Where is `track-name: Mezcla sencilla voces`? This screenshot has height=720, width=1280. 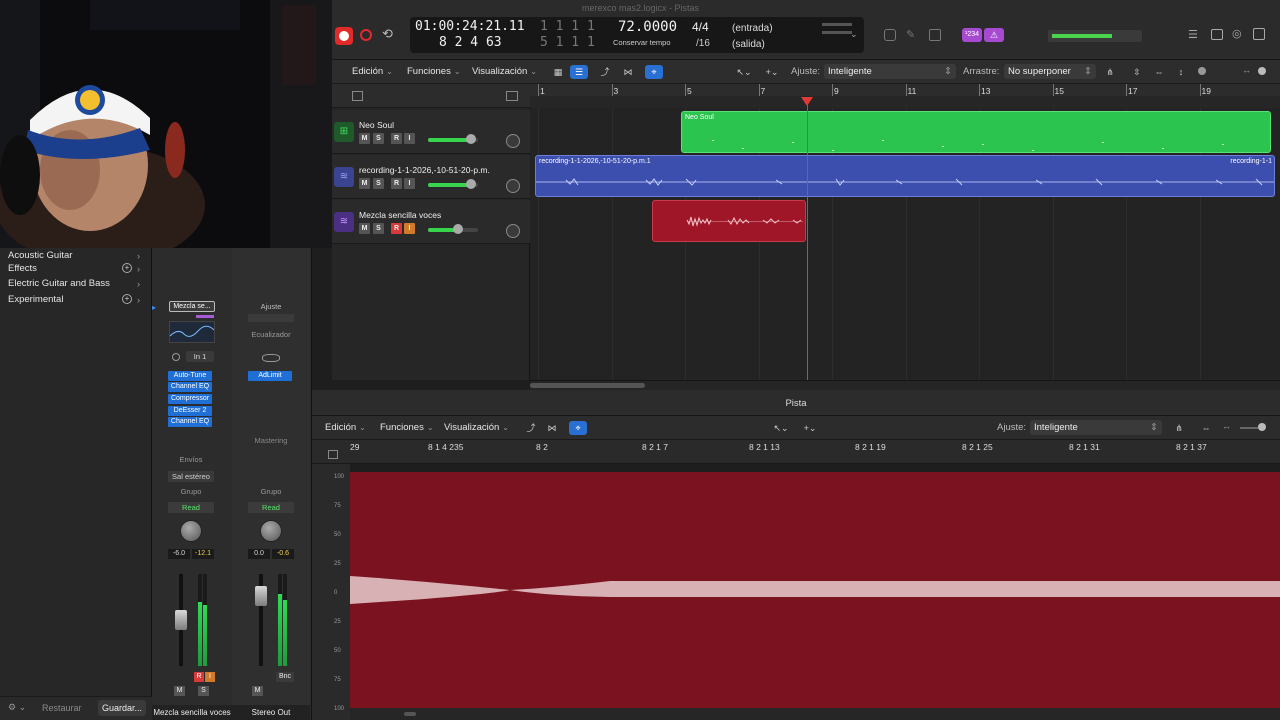 track-name: Mezcla sencilla voces is located at coordinates (400, 215).